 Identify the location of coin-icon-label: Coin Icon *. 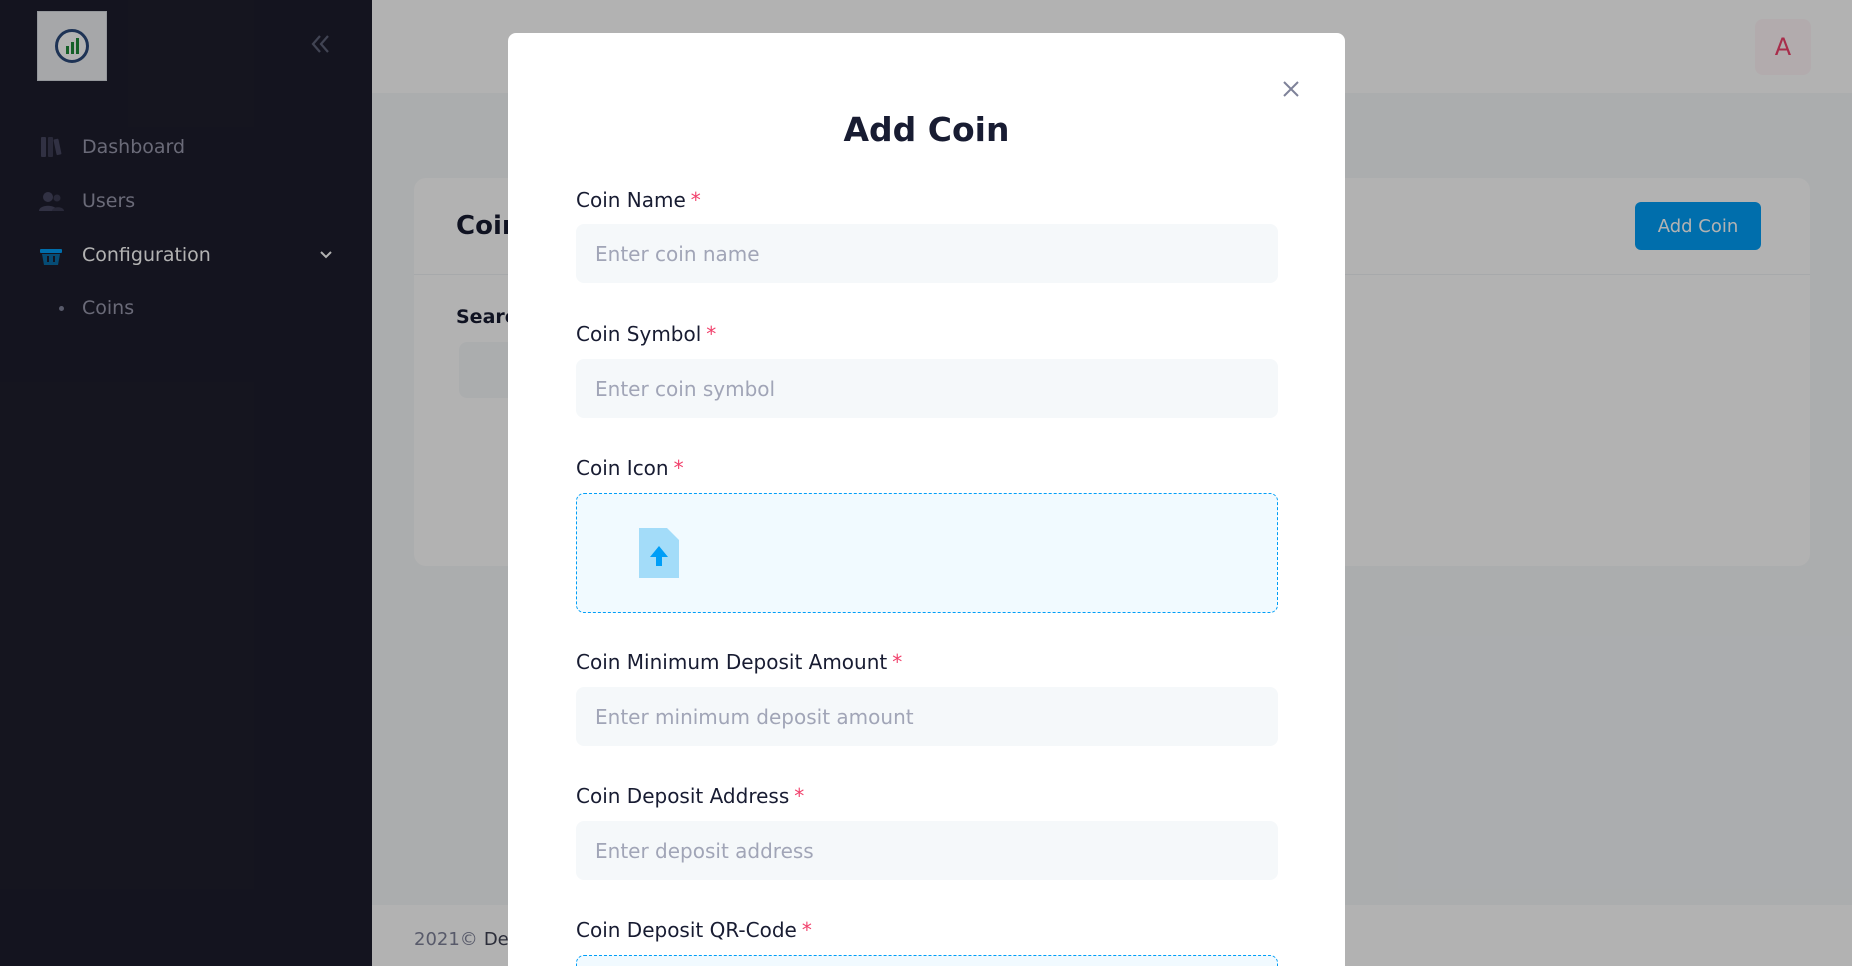
(630, 468).